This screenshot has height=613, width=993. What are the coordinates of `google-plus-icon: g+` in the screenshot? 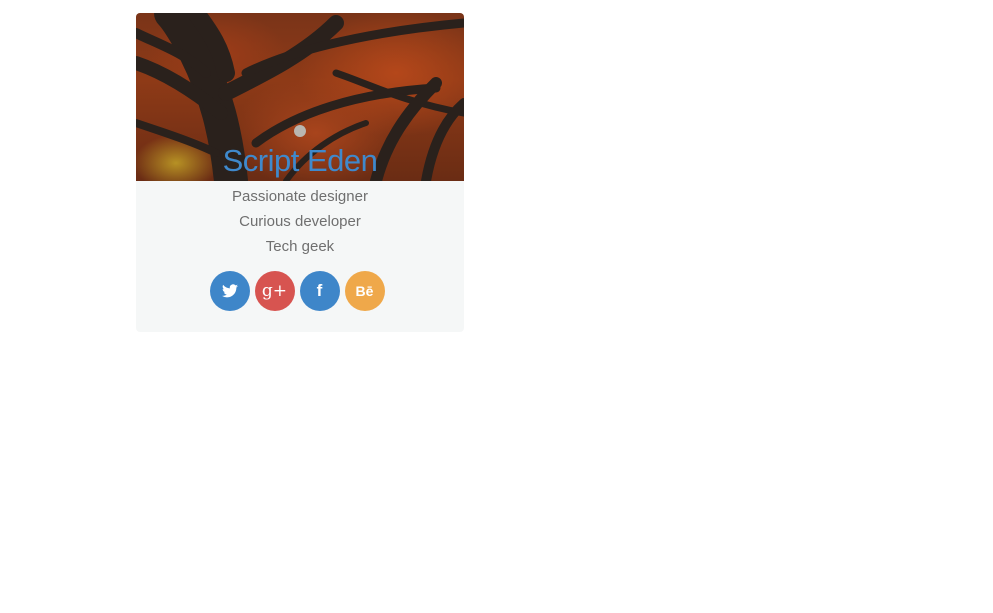 It's located at (274, 291).